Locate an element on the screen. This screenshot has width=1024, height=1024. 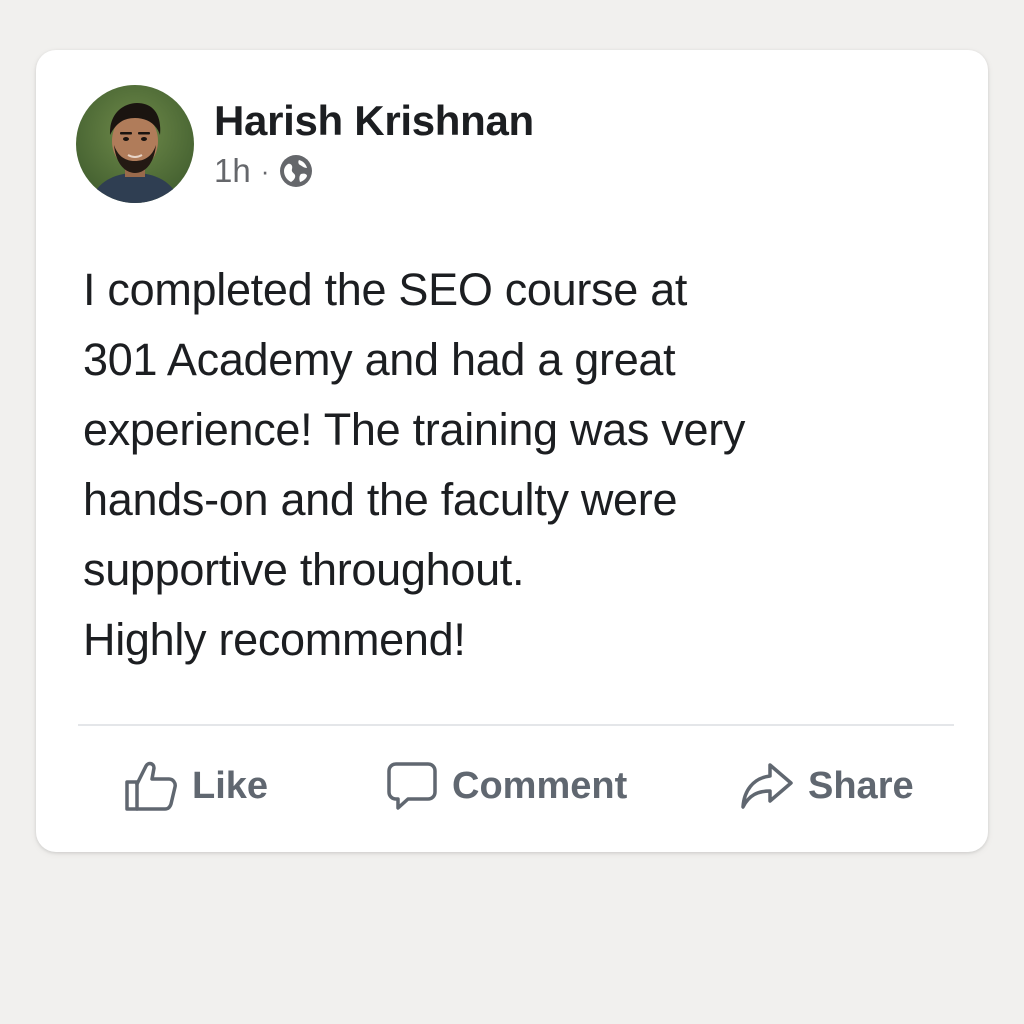
share-button: Share is located at coordinates (827, 786).